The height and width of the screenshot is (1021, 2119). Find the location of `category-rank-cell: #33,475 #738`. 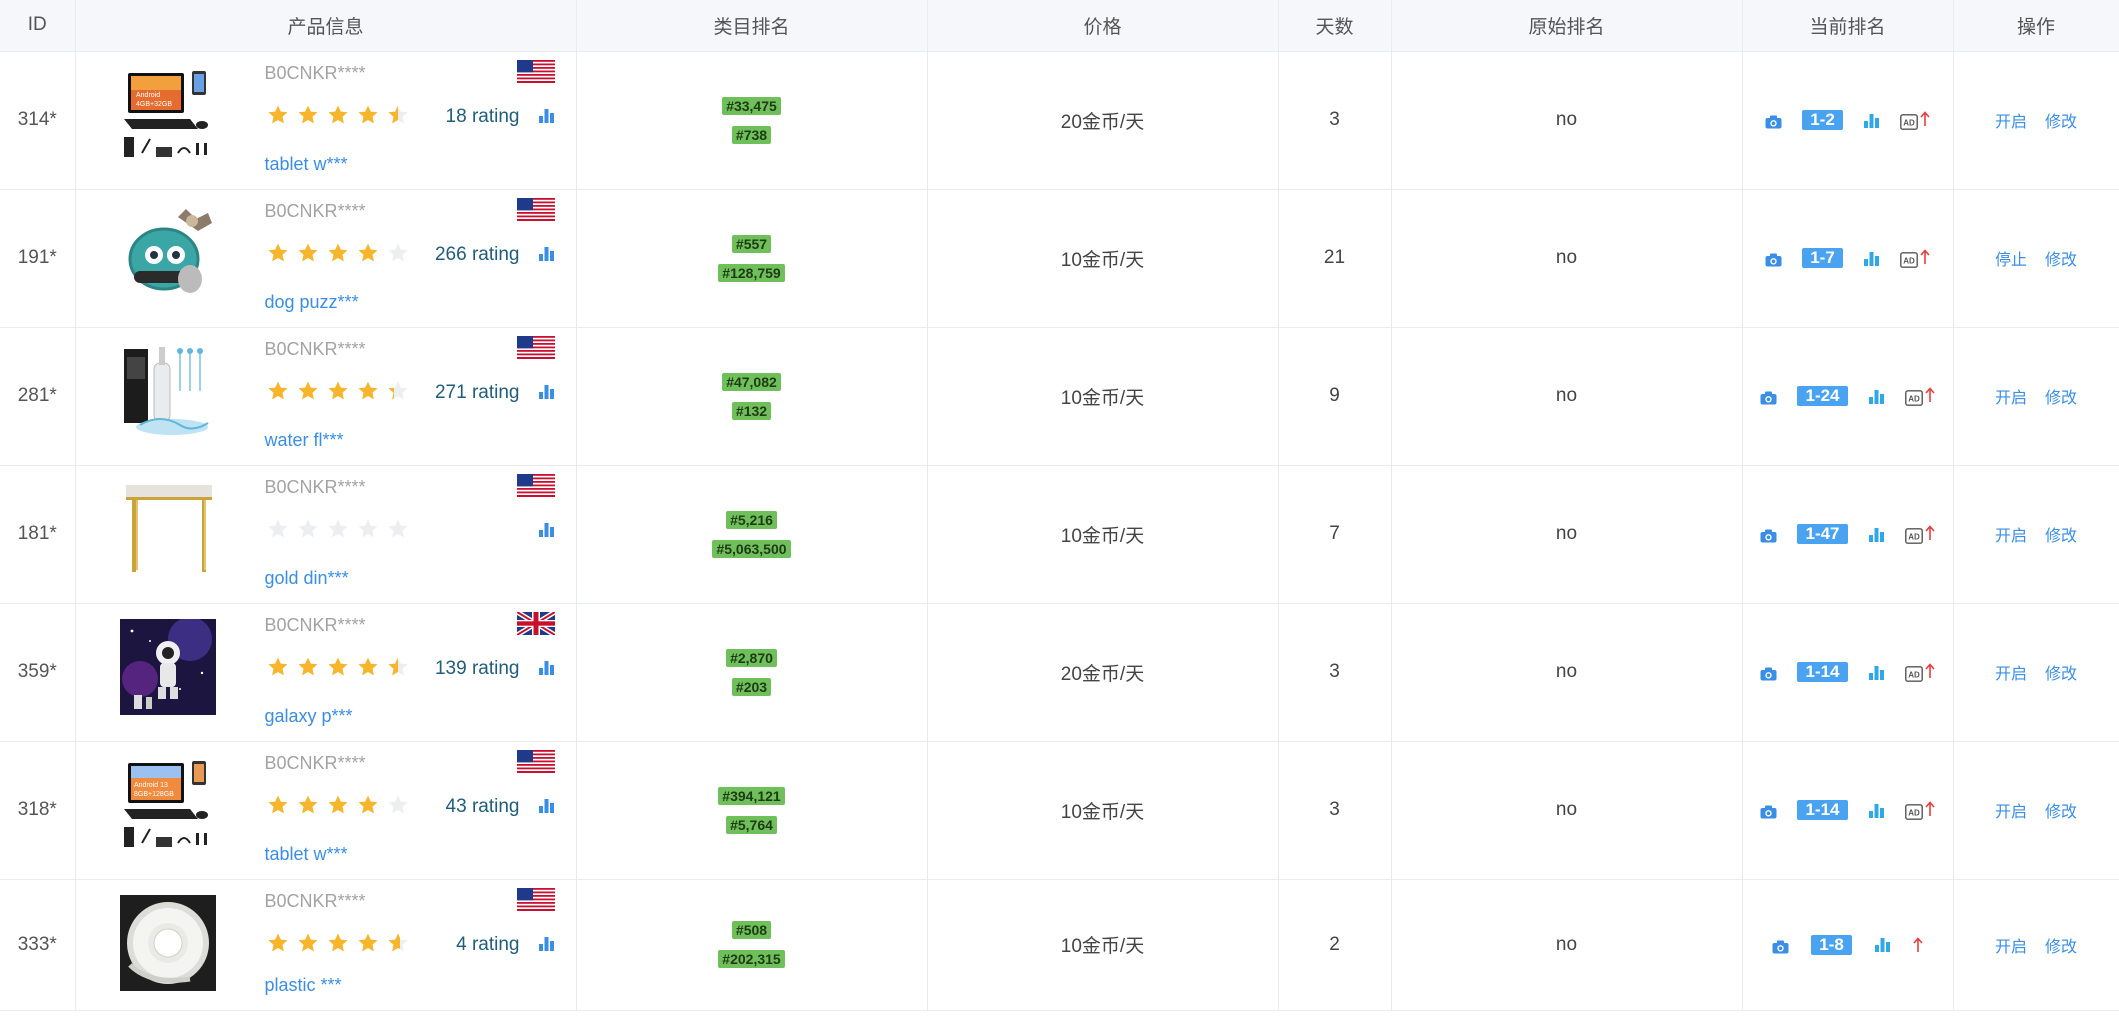

category-rank-cell: #33,475 #738 is located at coordinates (752, 120).